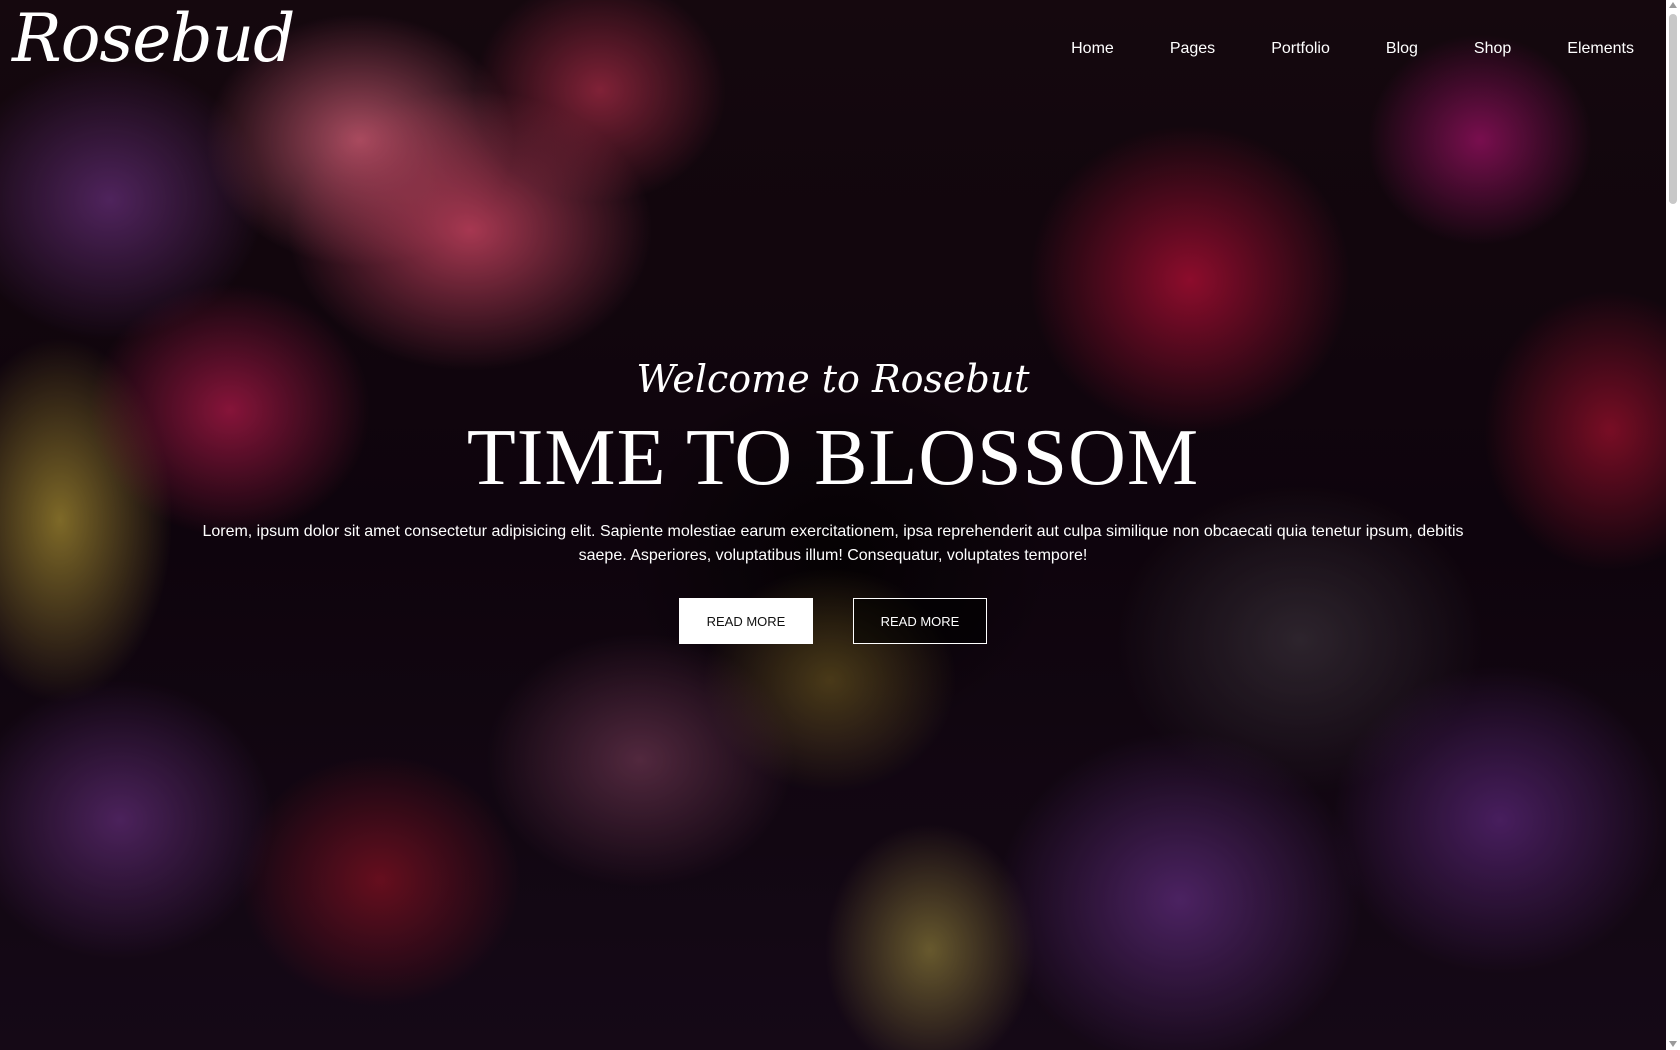 The width and height of the screenshot is (1680, 1050). What do you see at coordinates (1300, 49) in the screenshot?
I see `nav-item-portfolio: Portfolio` at bounding box center [1300, 49].